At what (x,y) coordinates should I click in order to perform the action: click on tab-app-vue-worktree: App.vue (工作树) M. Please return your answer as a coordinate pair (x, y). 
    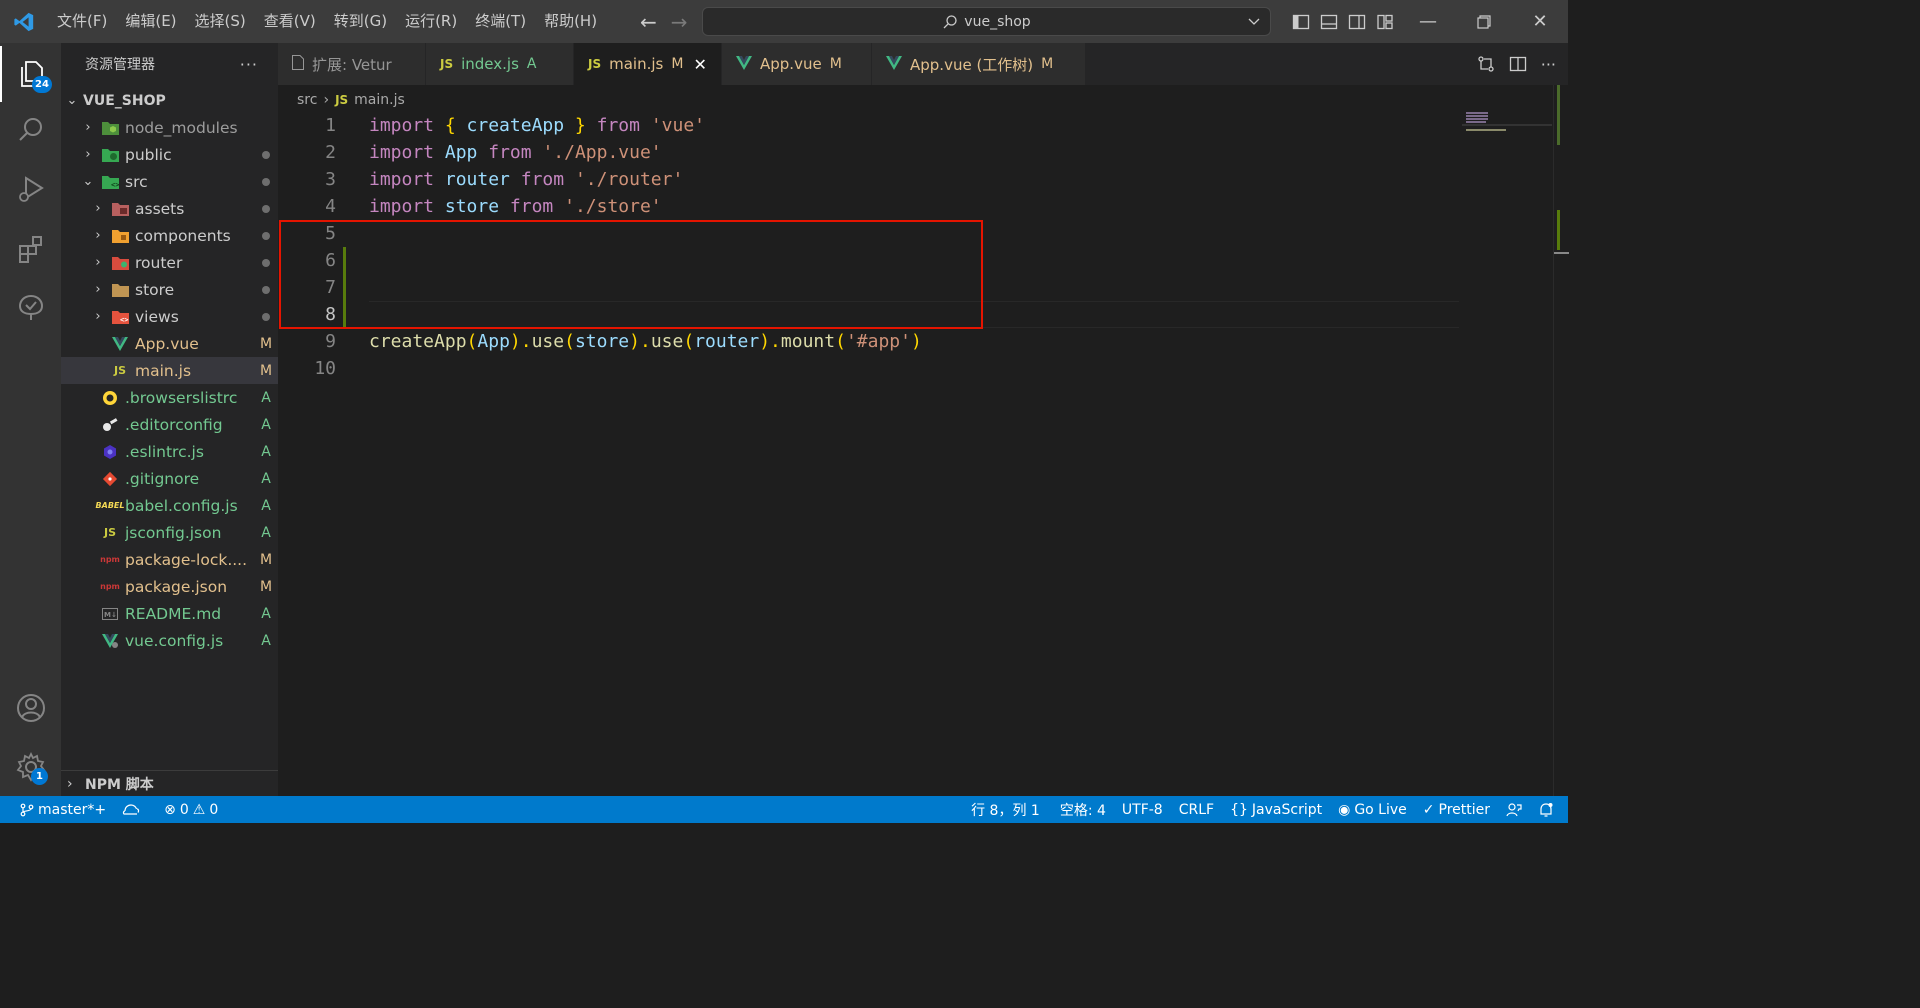
    Looking at the image, I should click on (979, 64).